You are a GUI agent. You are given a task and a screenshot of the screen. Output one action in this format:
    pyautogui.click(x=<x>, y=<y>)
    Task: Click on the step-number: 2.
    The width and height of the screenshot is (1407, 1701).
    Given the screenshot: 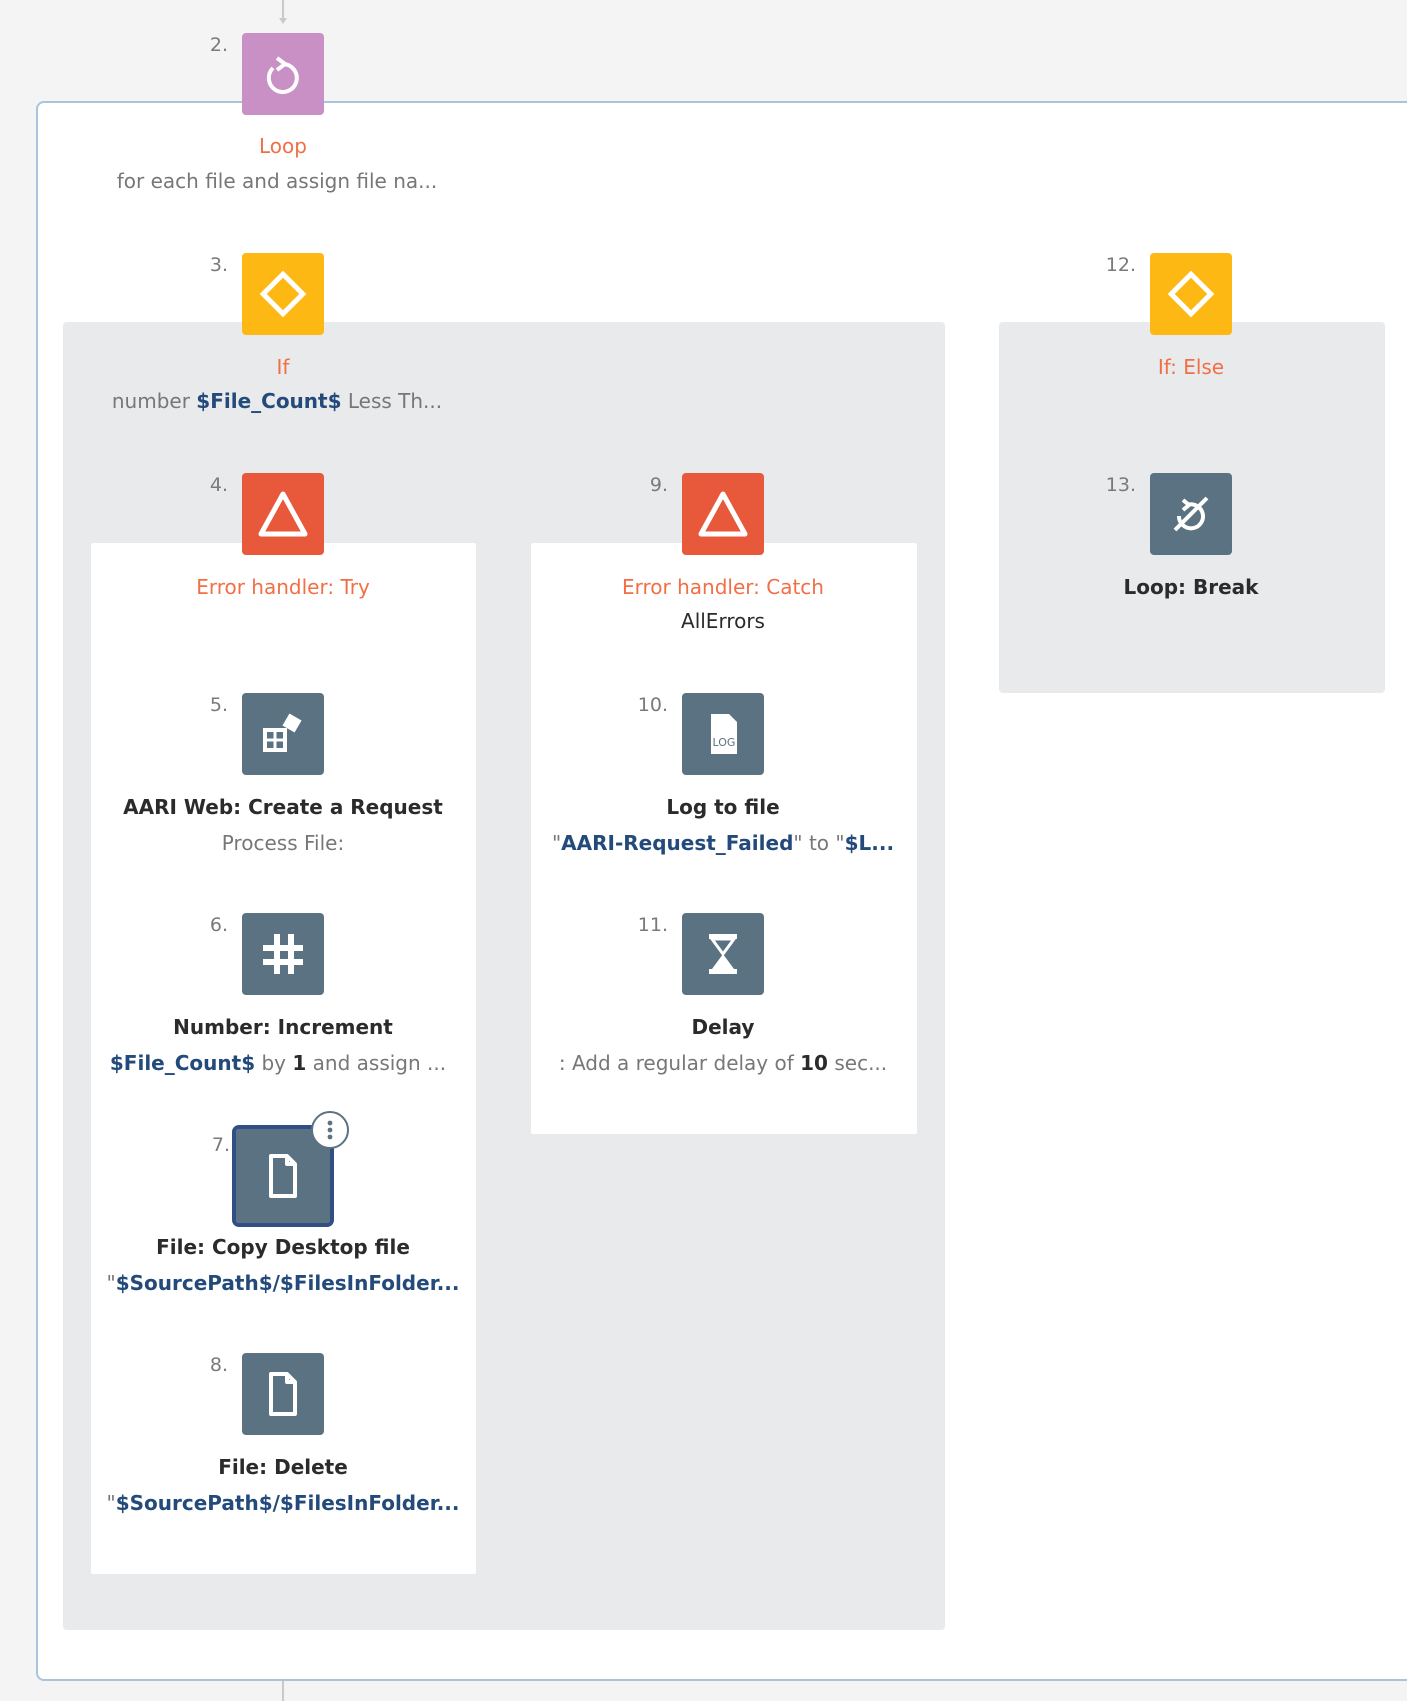 What is the action you would take?
    pyautogui.click(x=218, y=45)
    